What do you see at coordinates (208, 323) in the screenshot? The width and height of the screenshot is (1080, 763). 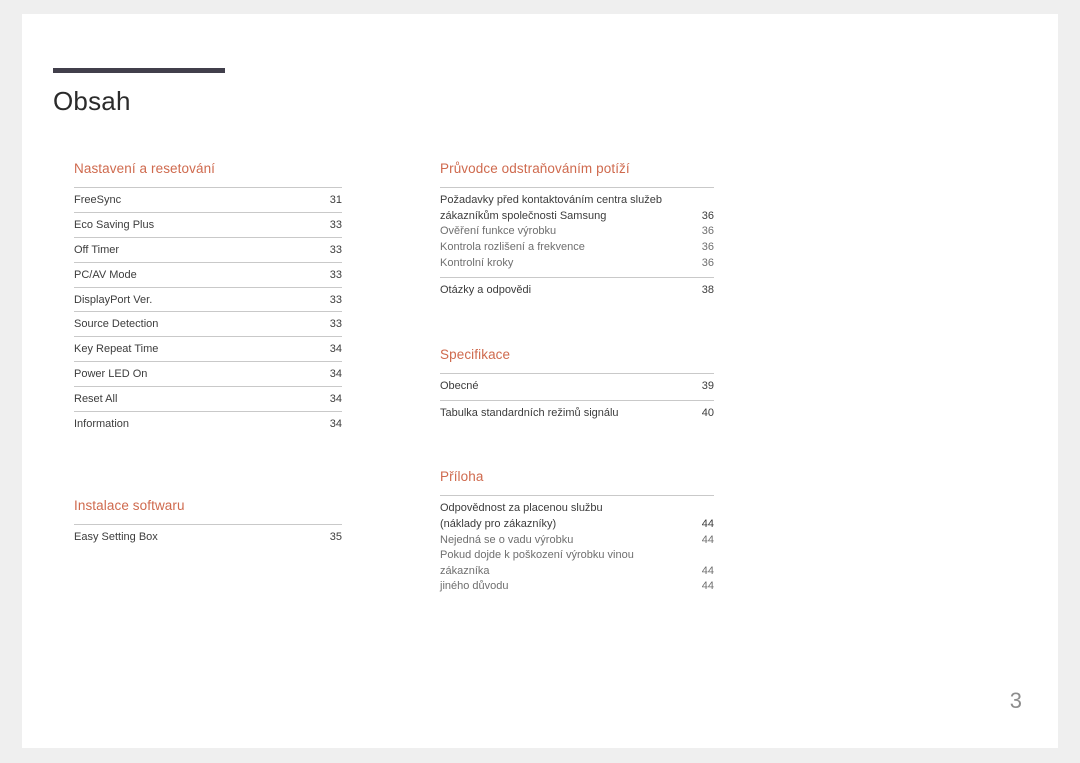 I see `toc-entry: Source Detection 33` at bounding box center [208, 323].